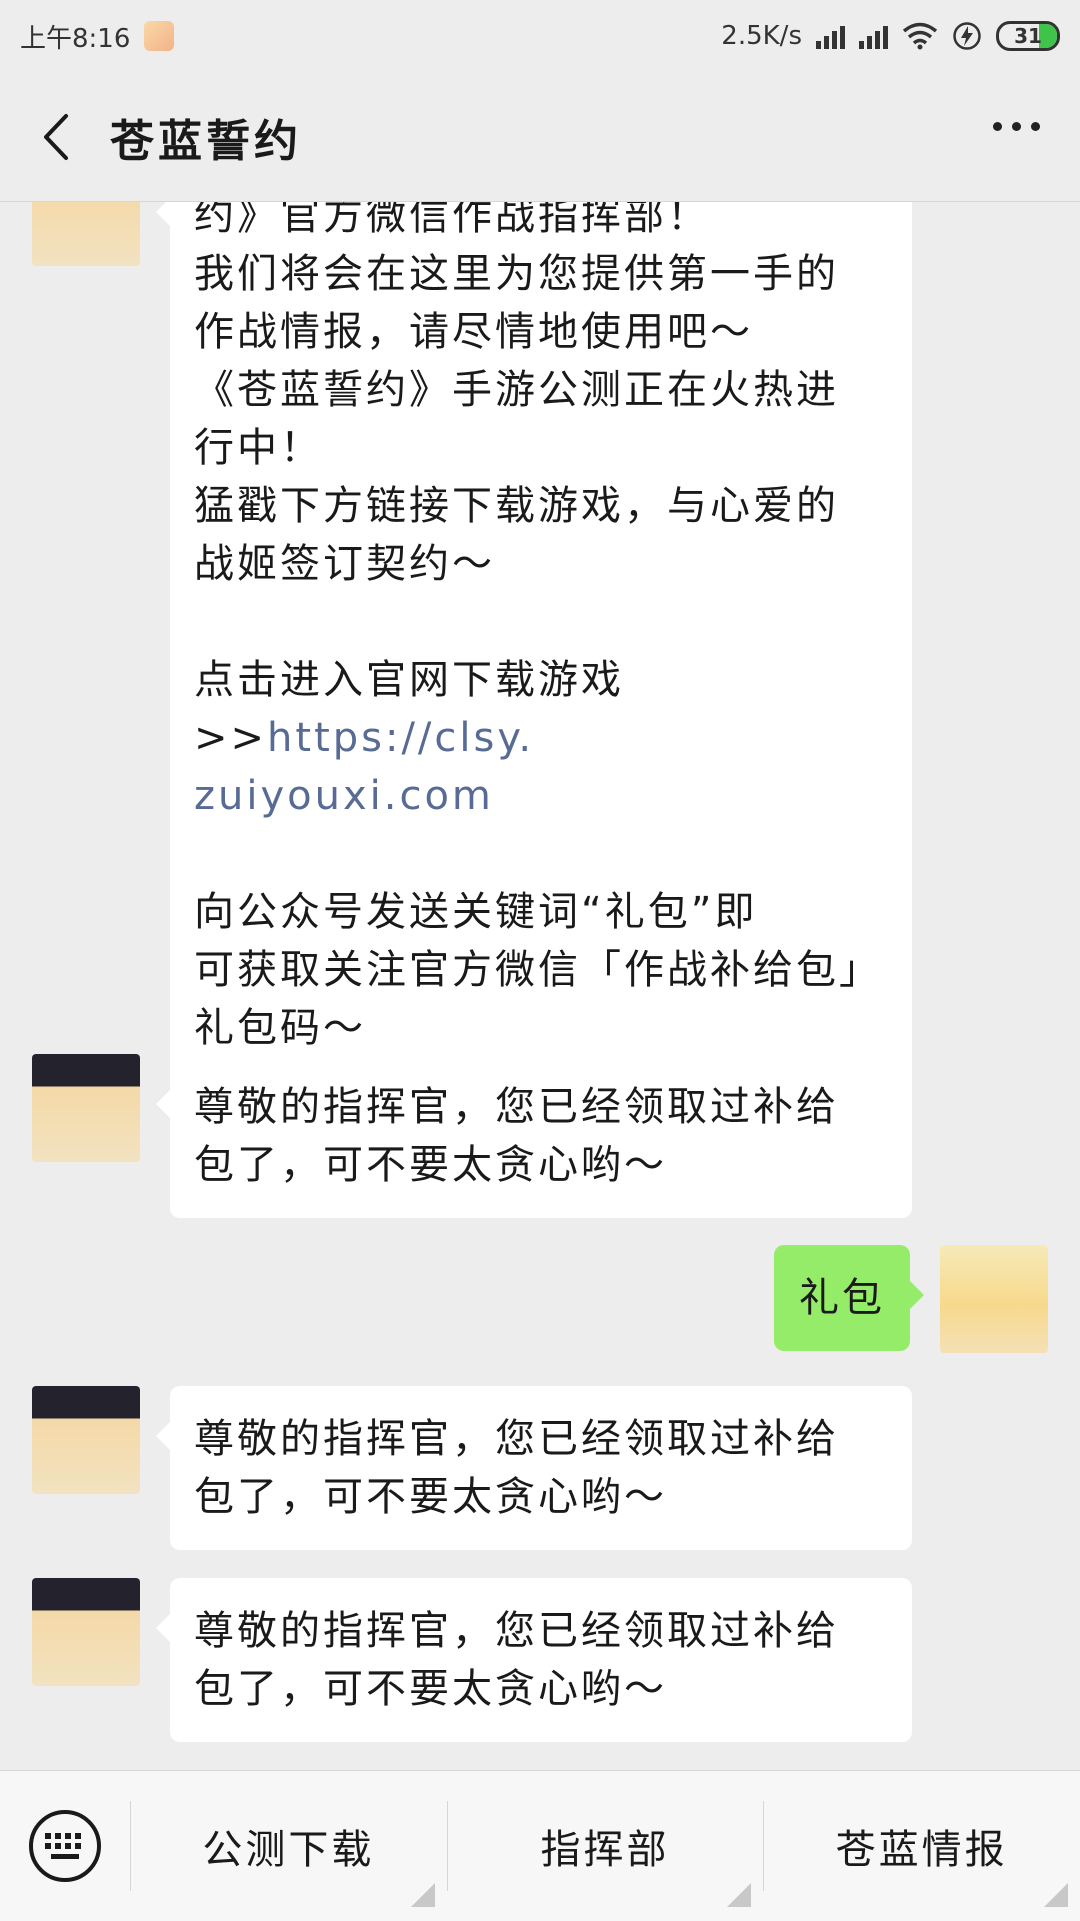 This screenshot has width=1080, height=1921. I want to click on page-title: 苍蓝誓约, so click(206, 141).